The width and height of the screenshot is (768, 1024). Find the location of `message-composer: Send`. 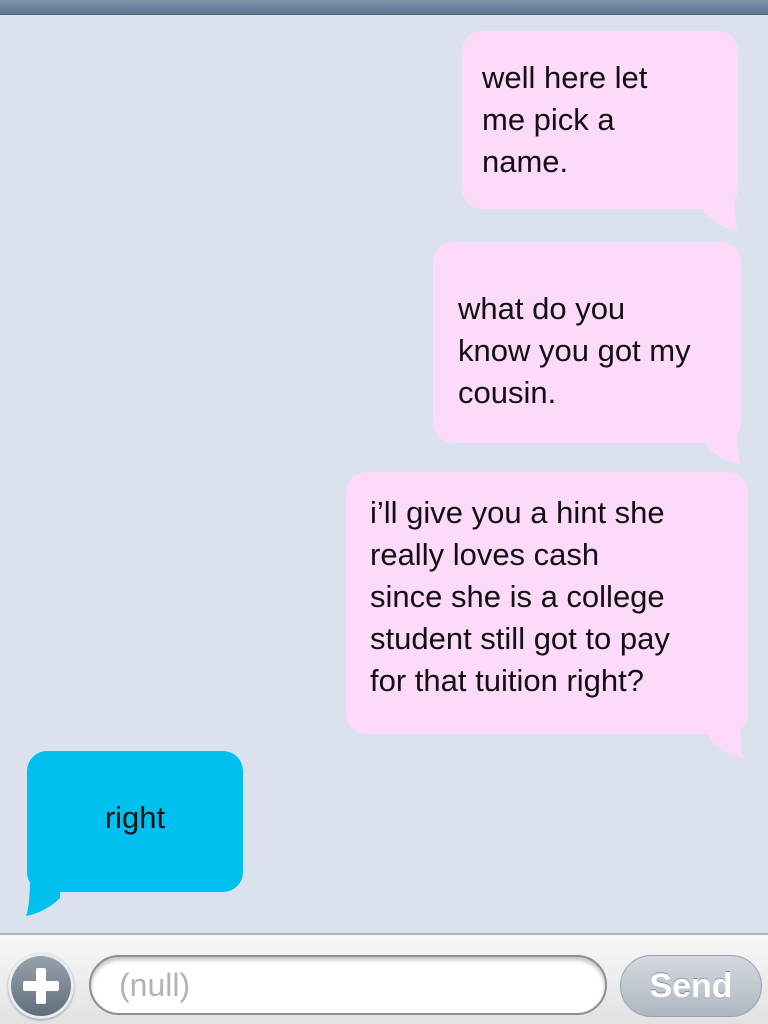

message-composer: Send is located at coordinates (384, 978).